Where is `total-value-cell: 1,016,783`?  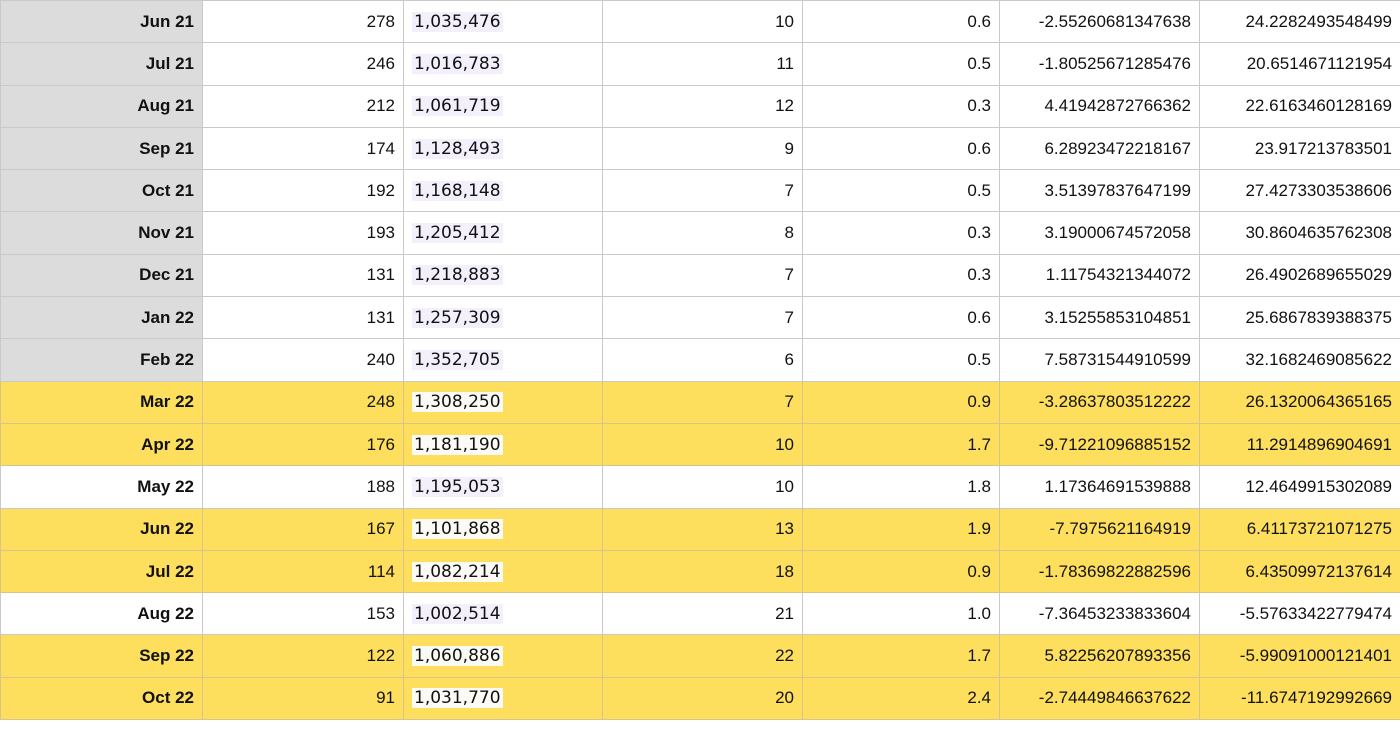 total-value-cell: 1,016,783 is located at coordinates (503, 64).